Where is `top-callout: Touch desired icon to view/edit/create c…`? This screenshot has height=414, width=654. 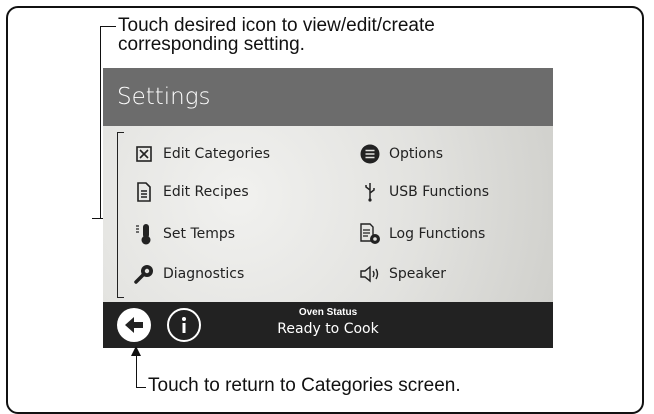
top-callout: Touch desired icon to view/edit/create c… is located at coordinates (276, 35).